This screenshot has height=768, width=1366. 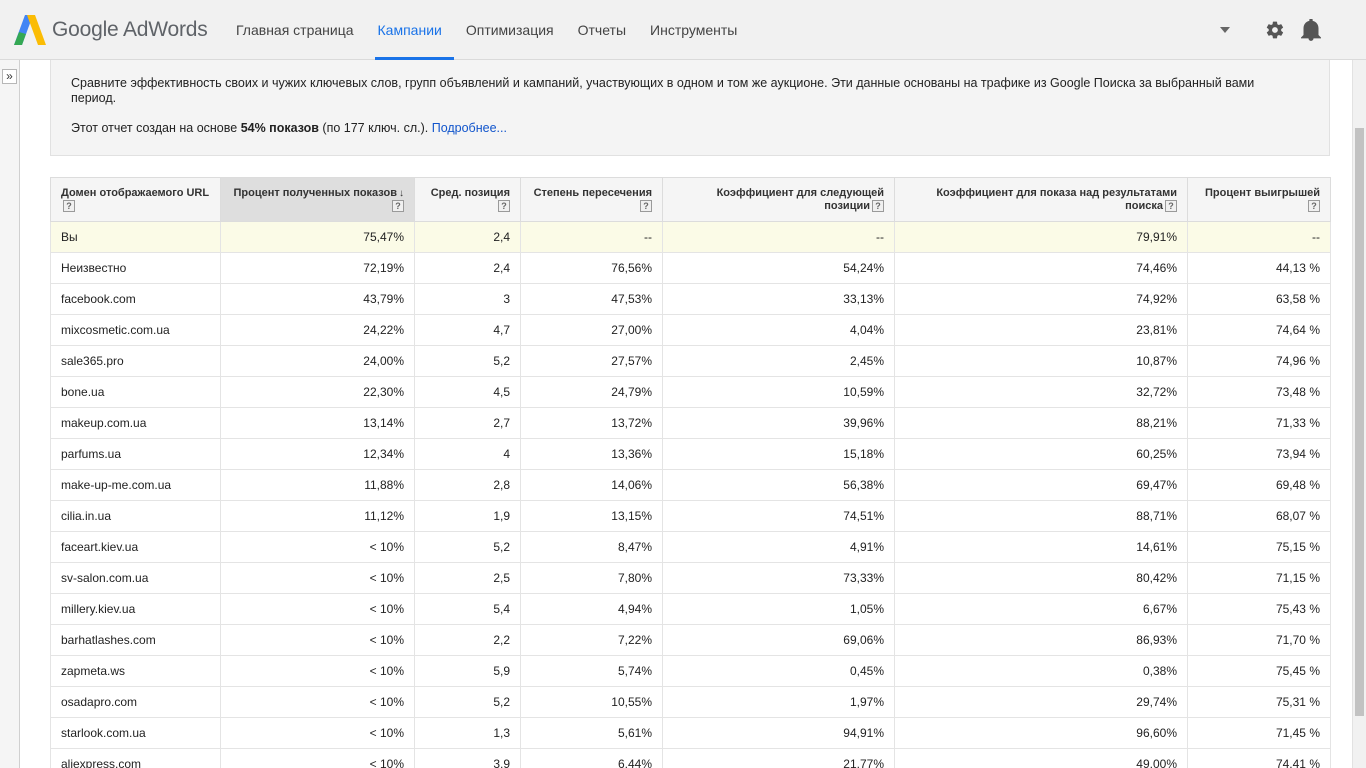 I want to click on row-value-cell: 3, so click(x=467, y=299).